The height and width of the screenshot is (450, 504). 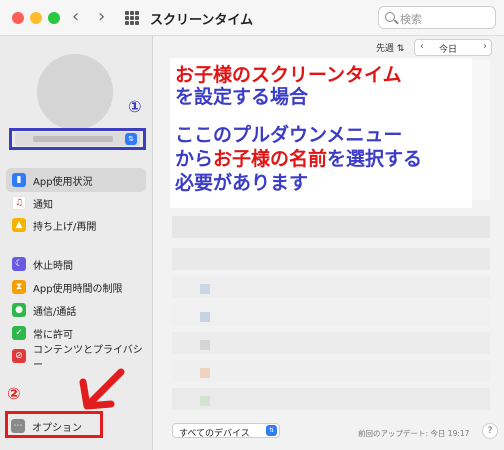 What do you see at coordinates (422, 46) in the screenshot?
I see `prev-icon: ‹` at bounding box center [422, 46].